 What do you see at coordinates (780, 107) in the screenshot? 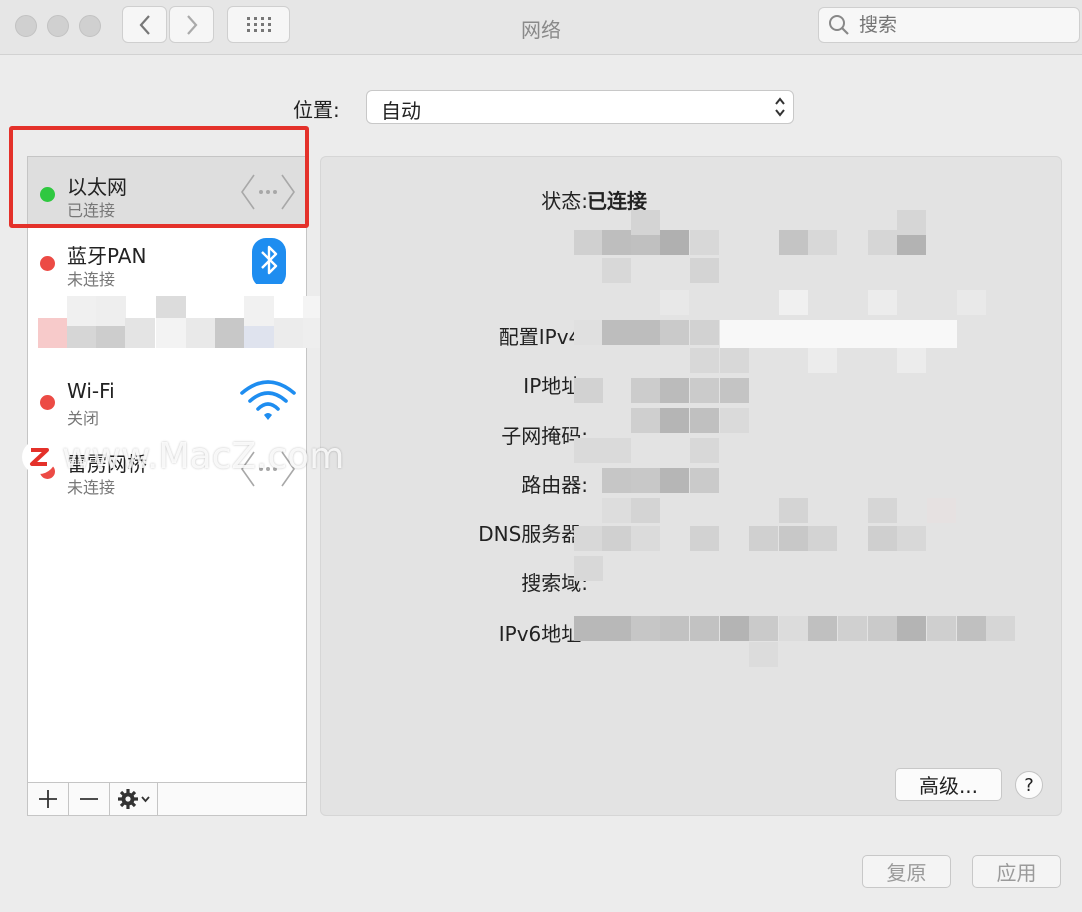
I see `updown-chevron-icon` at bounding box center [780, 107].